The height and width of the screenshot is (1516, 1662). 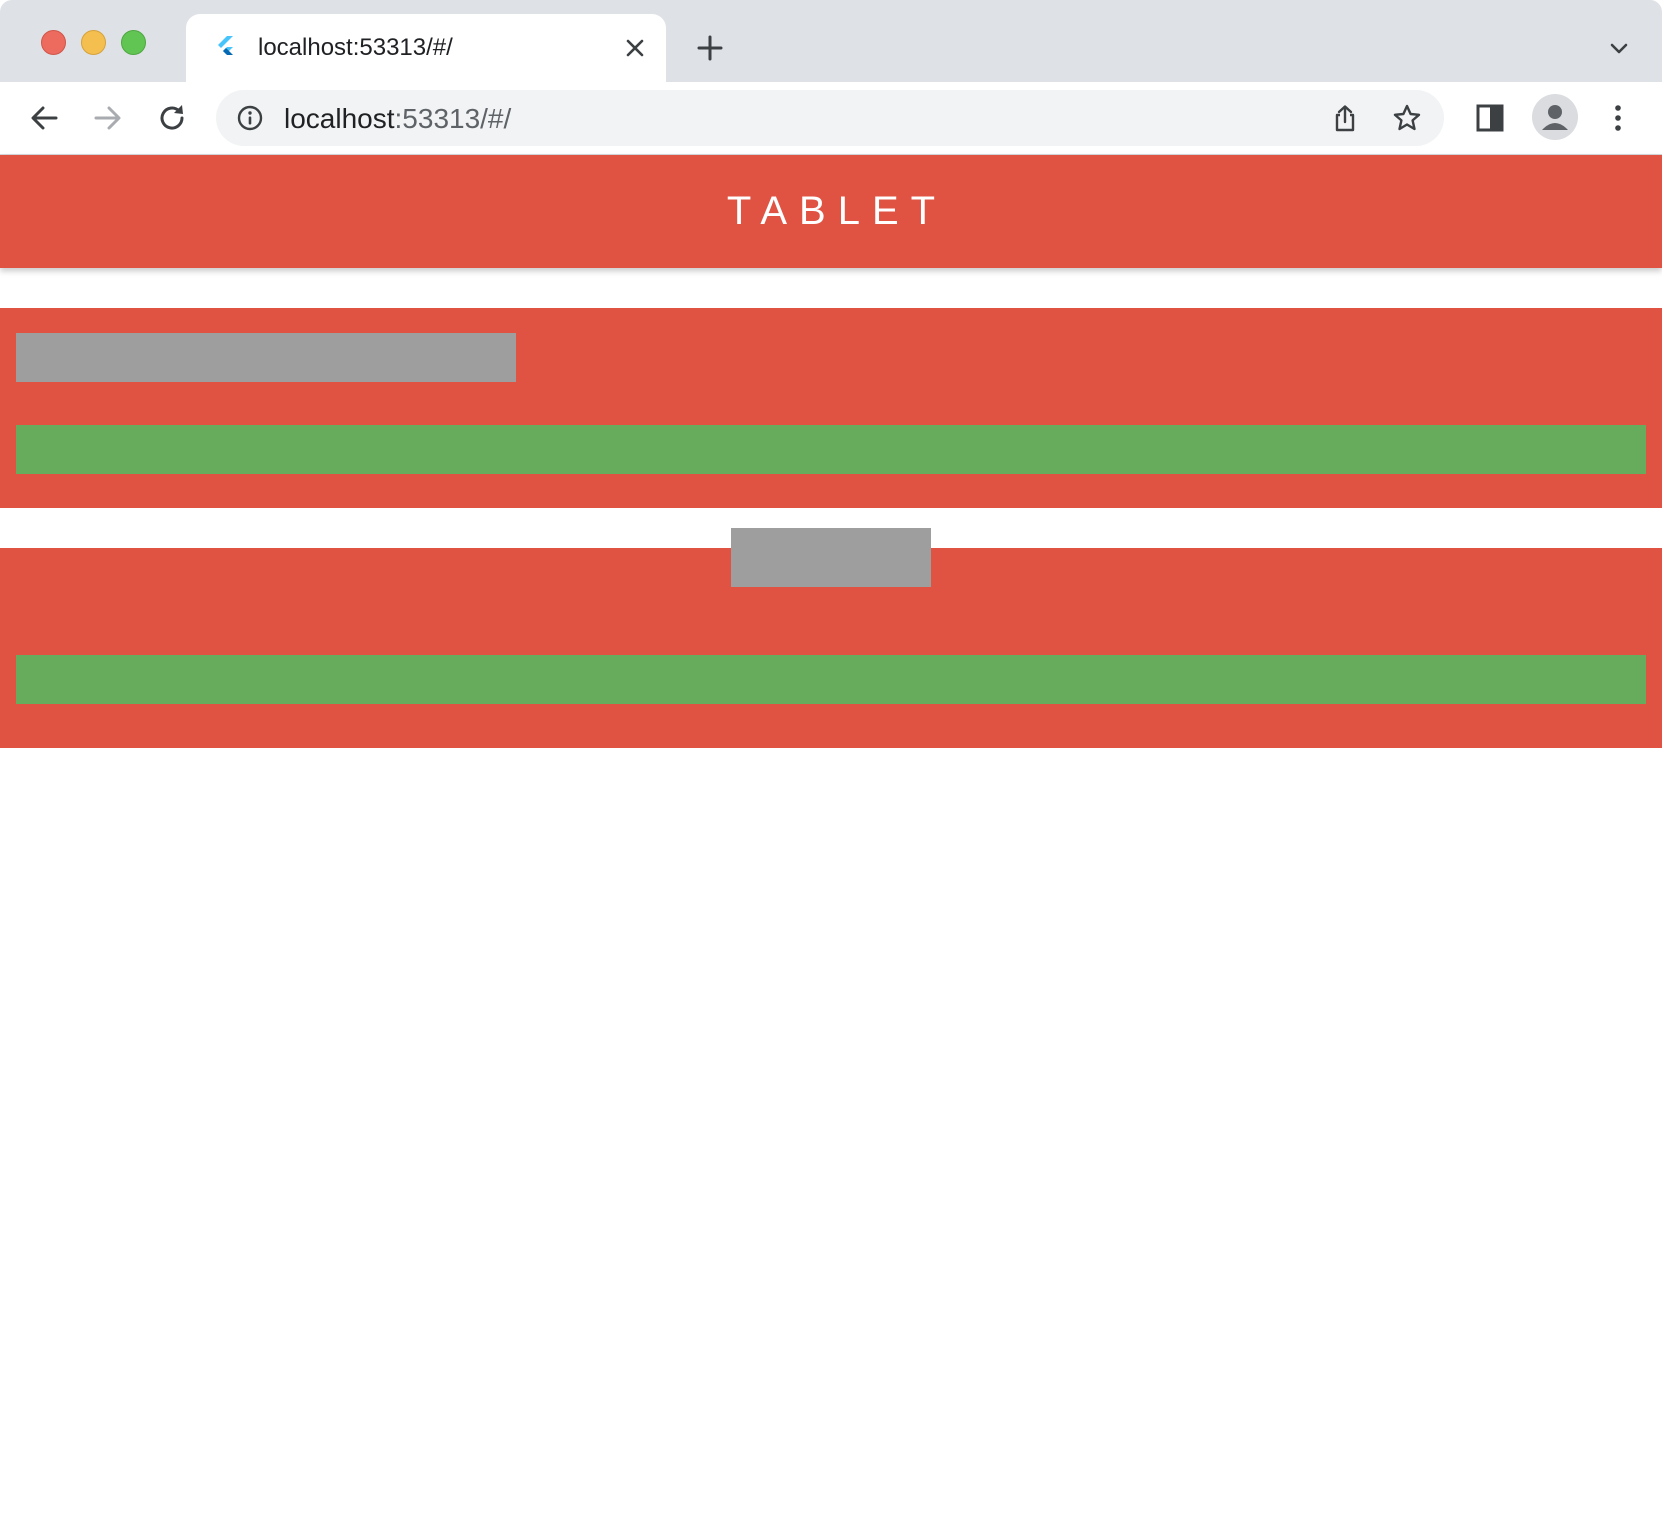 I want to click on tab-title: localhost:53313/#/, so click(x=355, y=47).